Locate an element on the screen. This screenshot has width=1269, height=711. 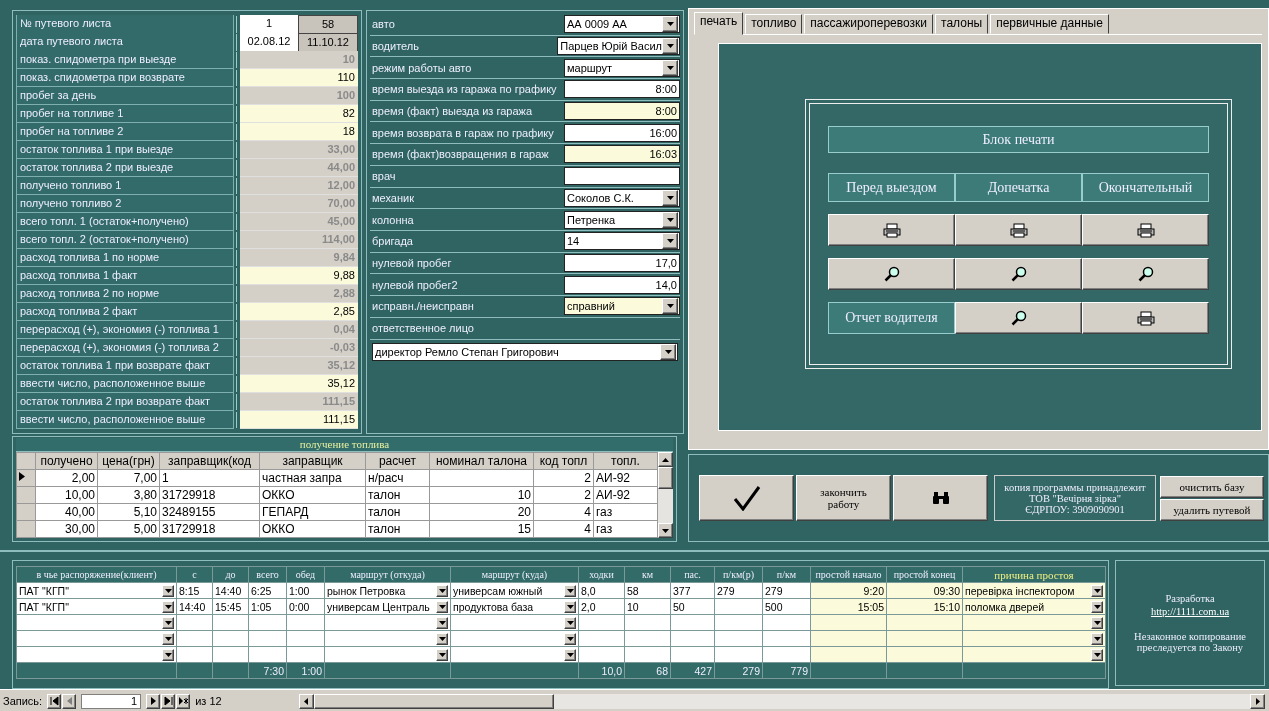
record-number-field: 1 is located at coordinates (111, 701).